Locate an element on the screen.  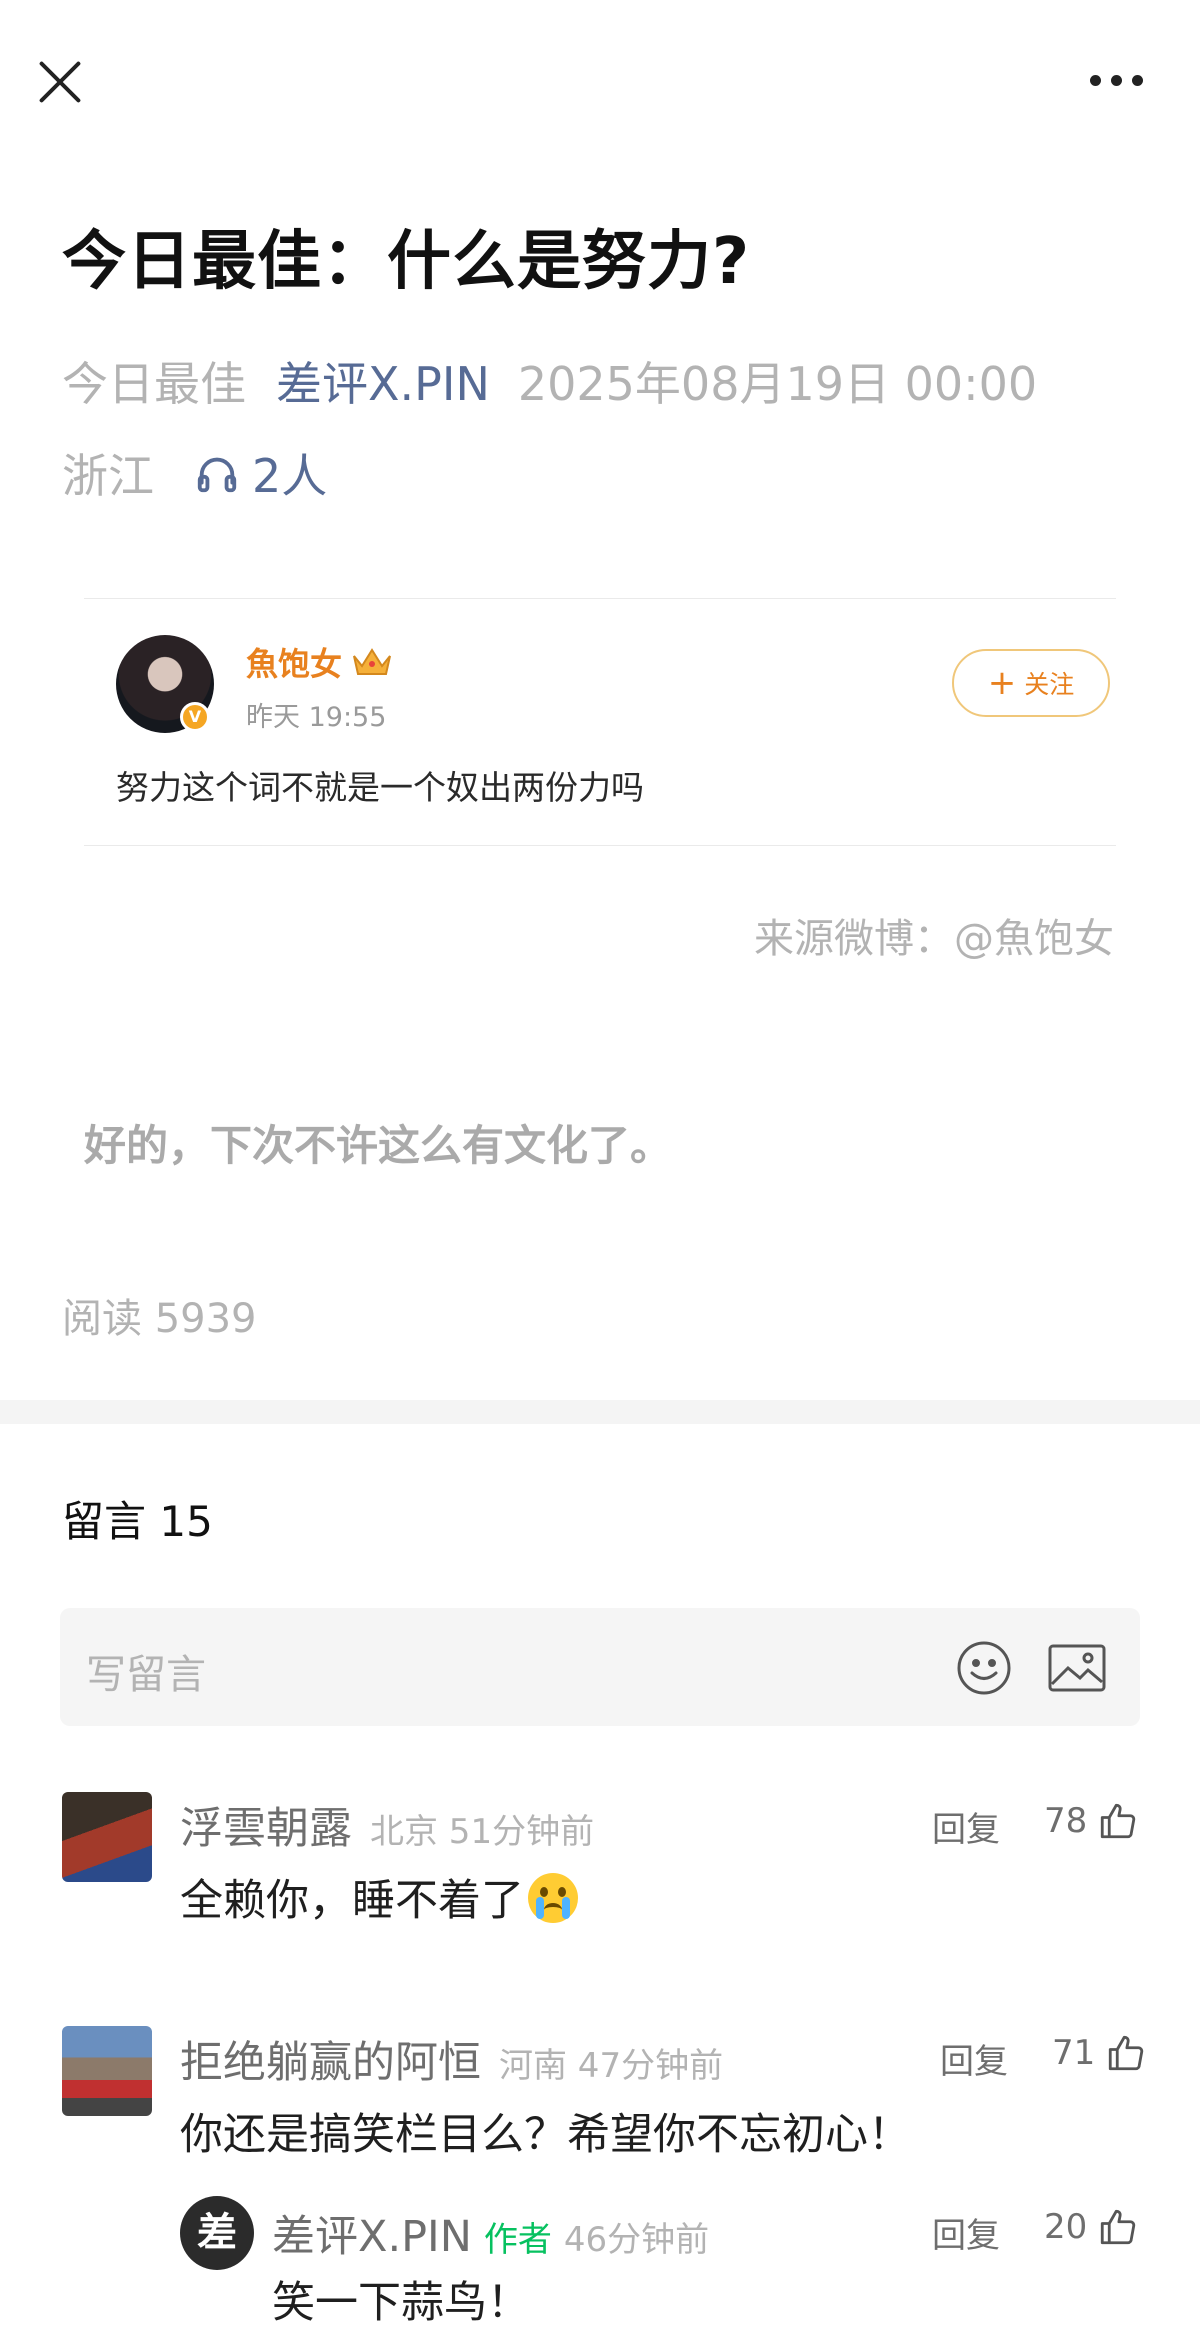
like-count: 71 is located at coordinates (1074, 2053).